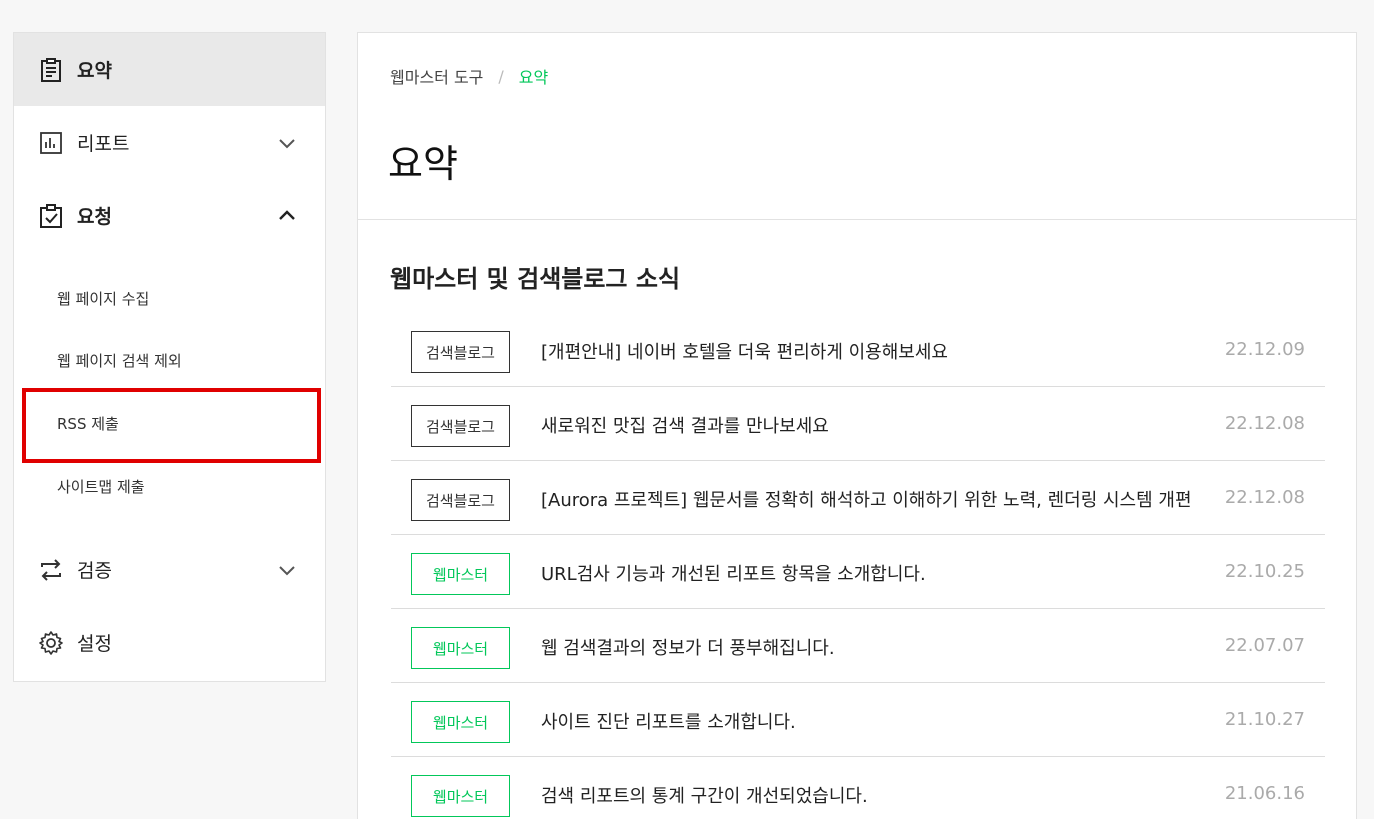 The height and width of the screenshot is (819, 1374). Describe the element at coordinates (871, 425) in the screenshot. I see `news-title: 새로워진 맛집 검색 결과를 만나보세요` at that location.